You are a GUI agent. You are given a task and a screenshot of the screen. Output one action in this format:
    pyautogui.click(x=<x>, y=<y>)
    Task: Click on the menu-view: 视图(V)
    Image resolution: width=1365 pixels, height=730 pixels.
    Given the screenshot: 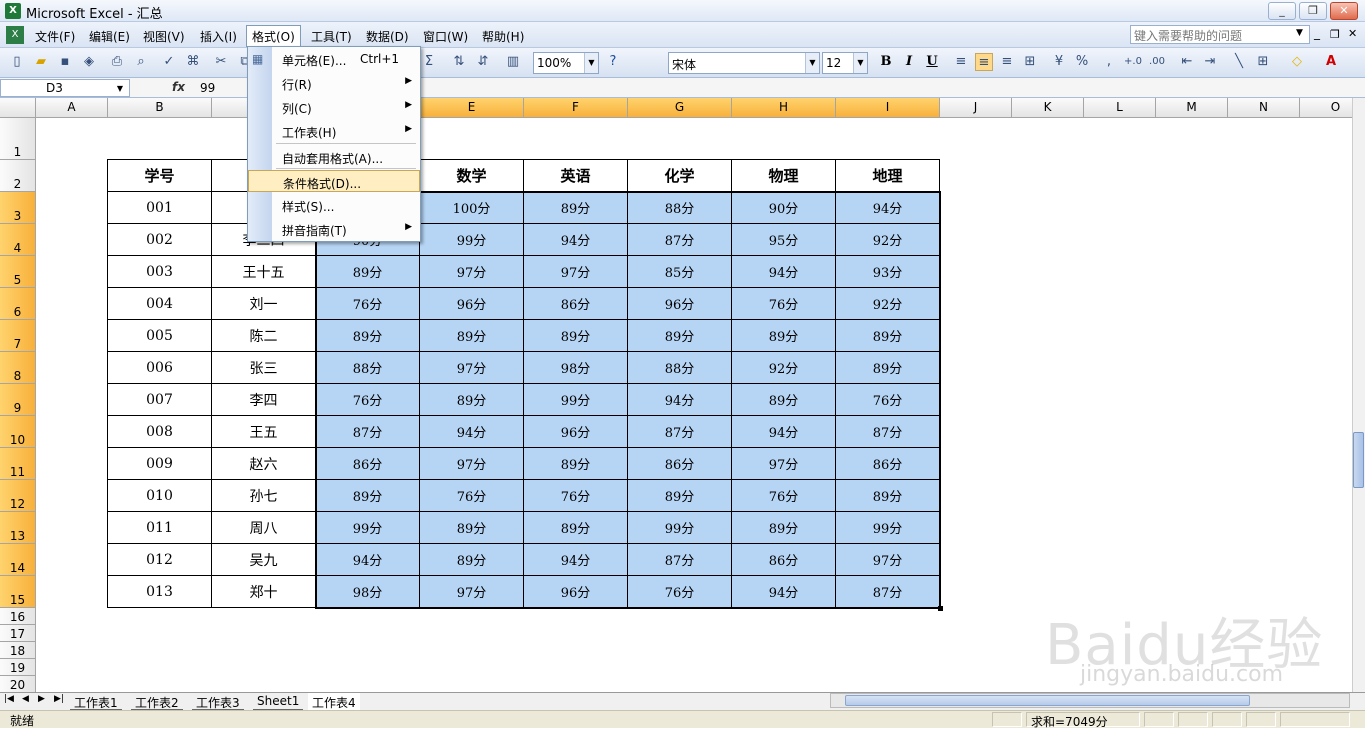 What is the action you would take?
    pyautogui.click(x=164, y=35)
    